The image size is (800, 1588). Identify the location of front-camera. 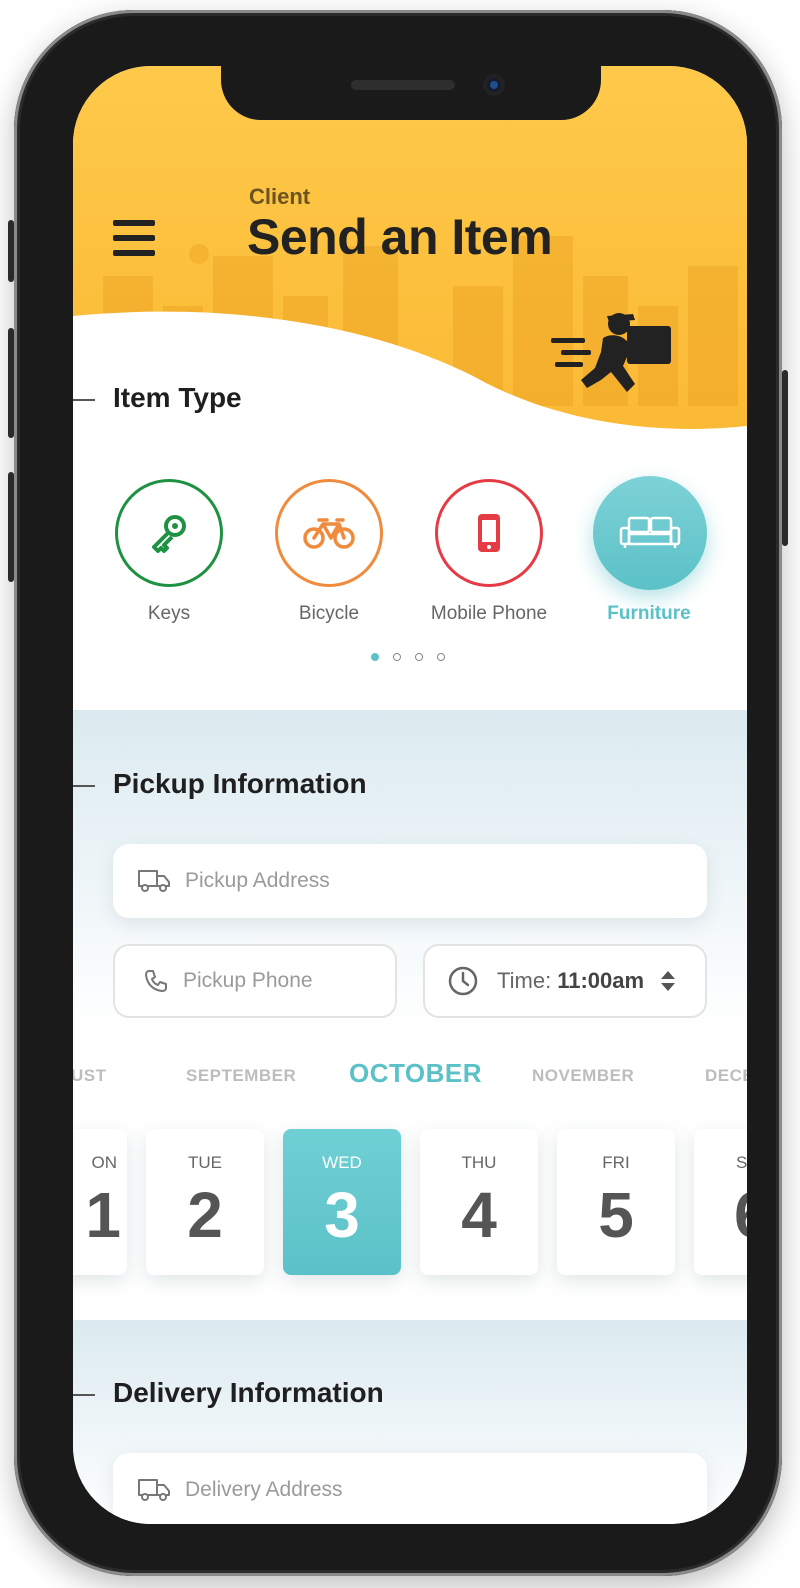
(494, 85).